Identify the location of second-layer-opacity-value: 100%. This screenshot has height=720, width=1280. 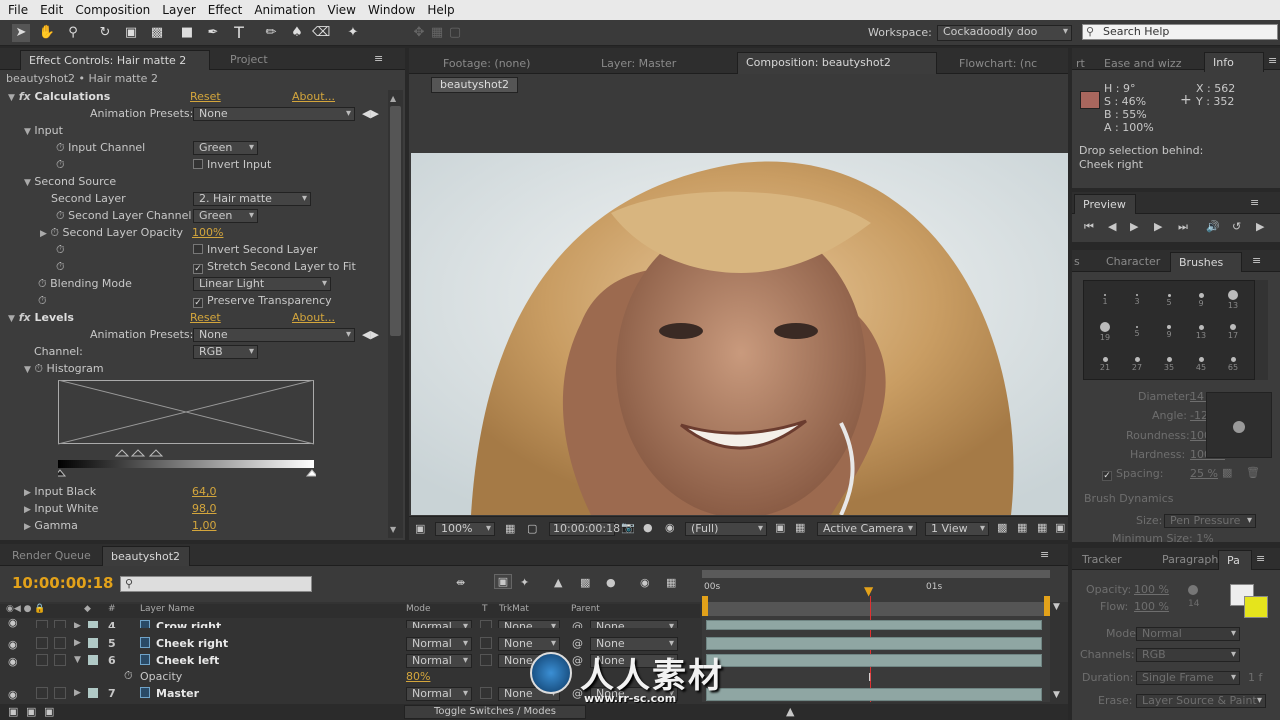
(207, 232).